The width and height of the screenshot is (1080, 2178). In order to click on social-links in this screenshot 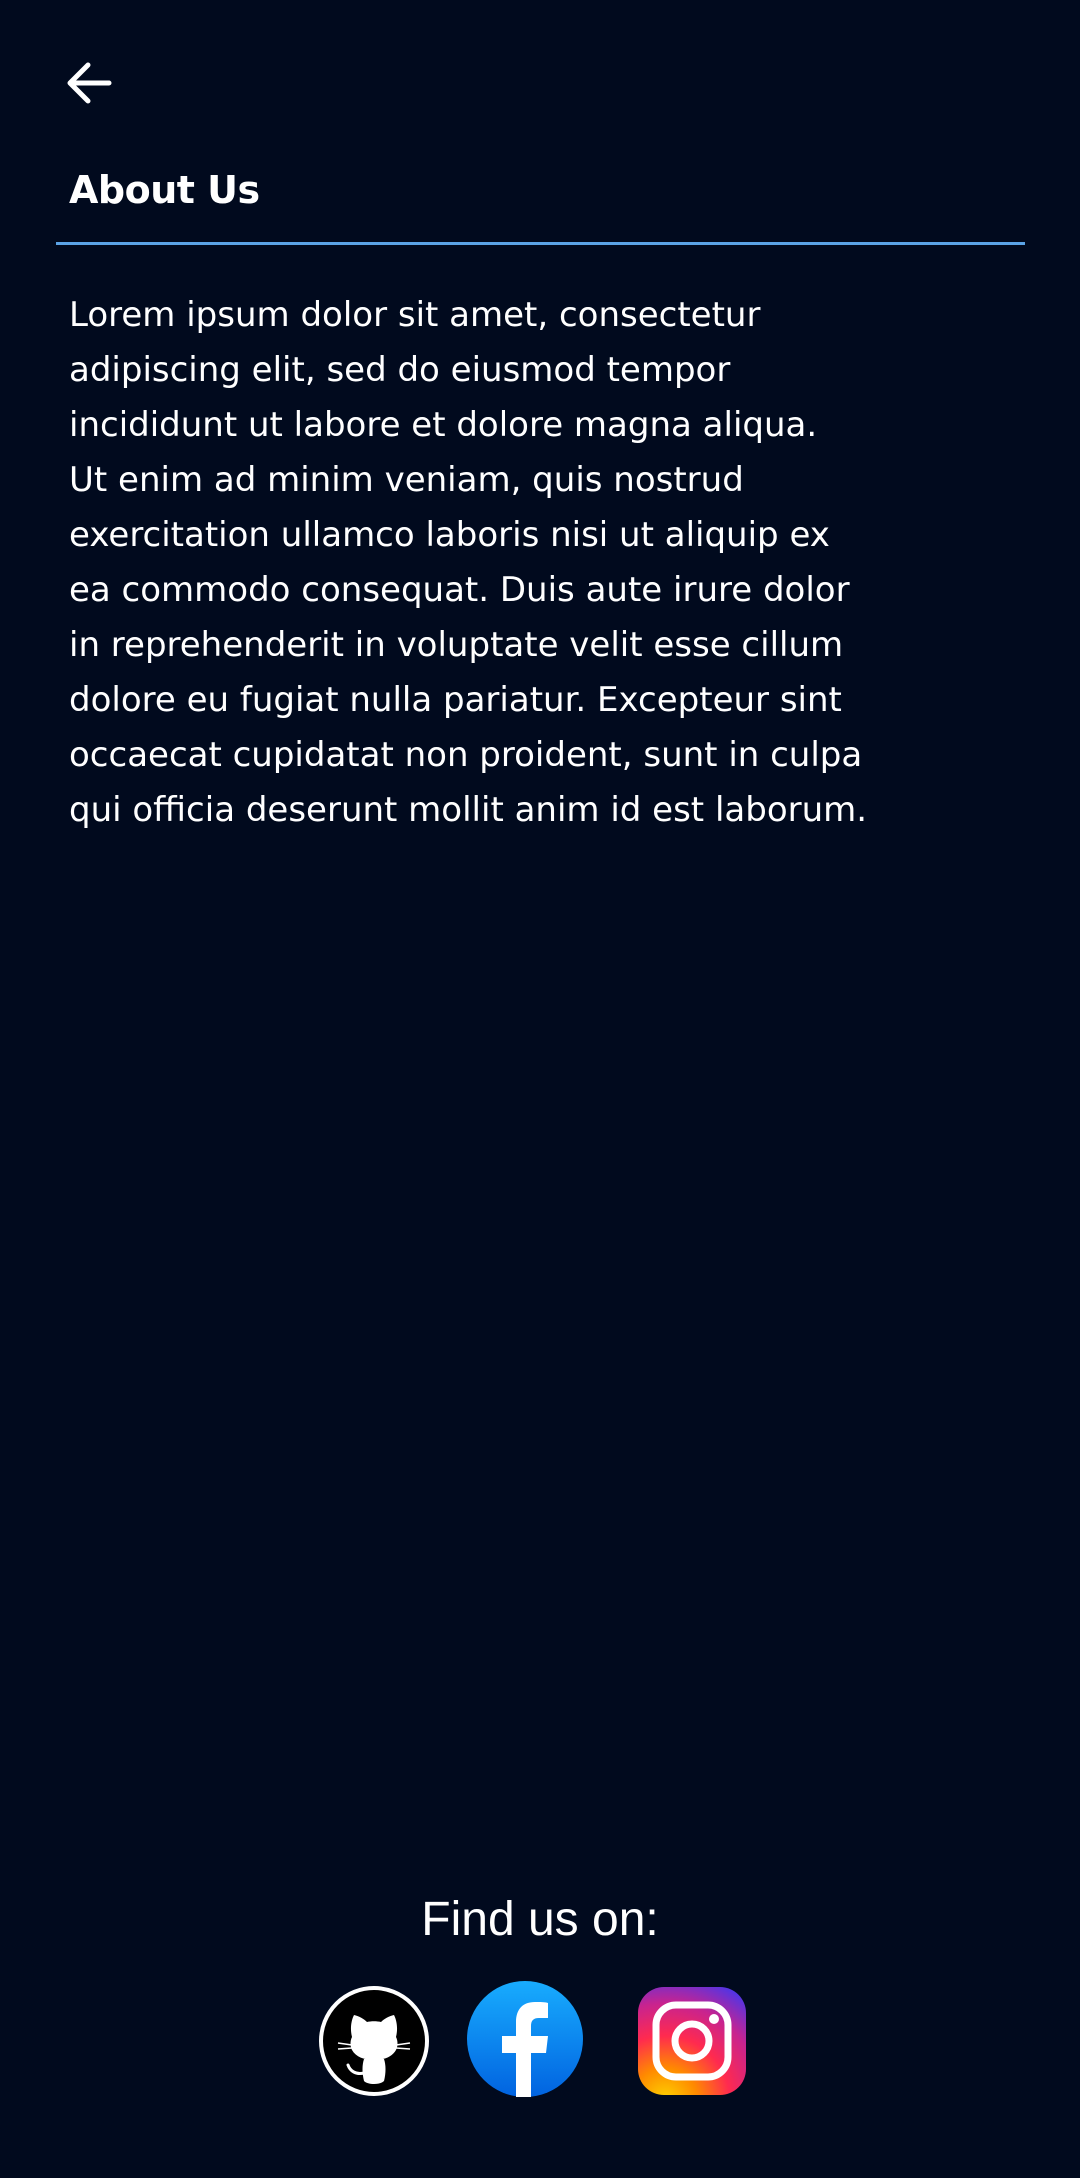, I will do `click(540, 2041)`.